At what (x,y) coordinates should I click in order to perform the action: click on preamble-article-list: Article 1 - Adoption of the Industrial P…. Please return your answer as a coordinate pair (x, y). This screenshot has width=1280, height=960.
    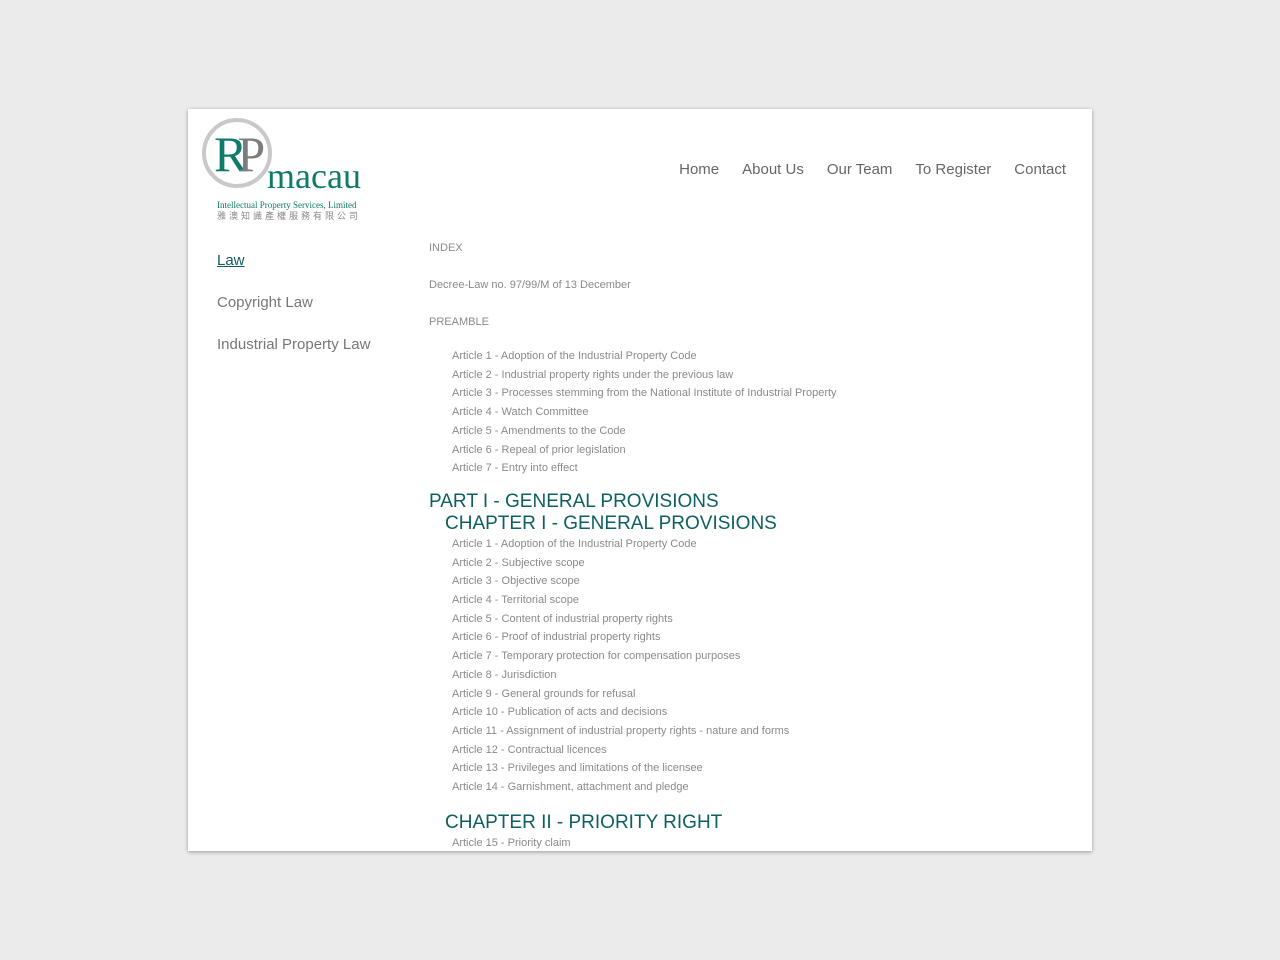
    Looking at the image, I should click on (749, 412).